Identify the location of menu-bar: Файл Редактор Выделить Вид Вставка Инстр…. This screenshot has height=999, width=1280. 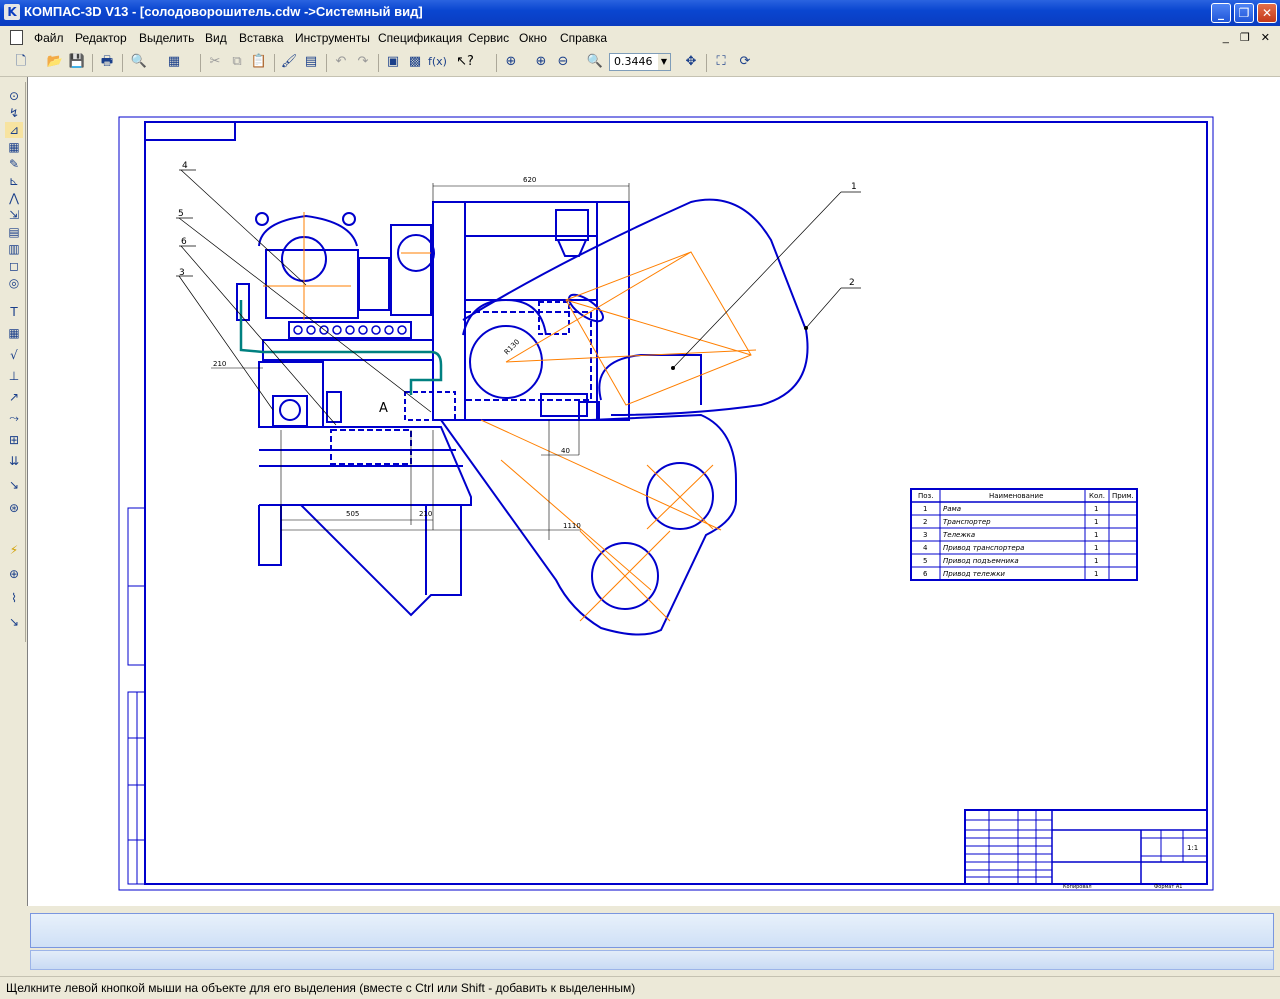
(640, 38).